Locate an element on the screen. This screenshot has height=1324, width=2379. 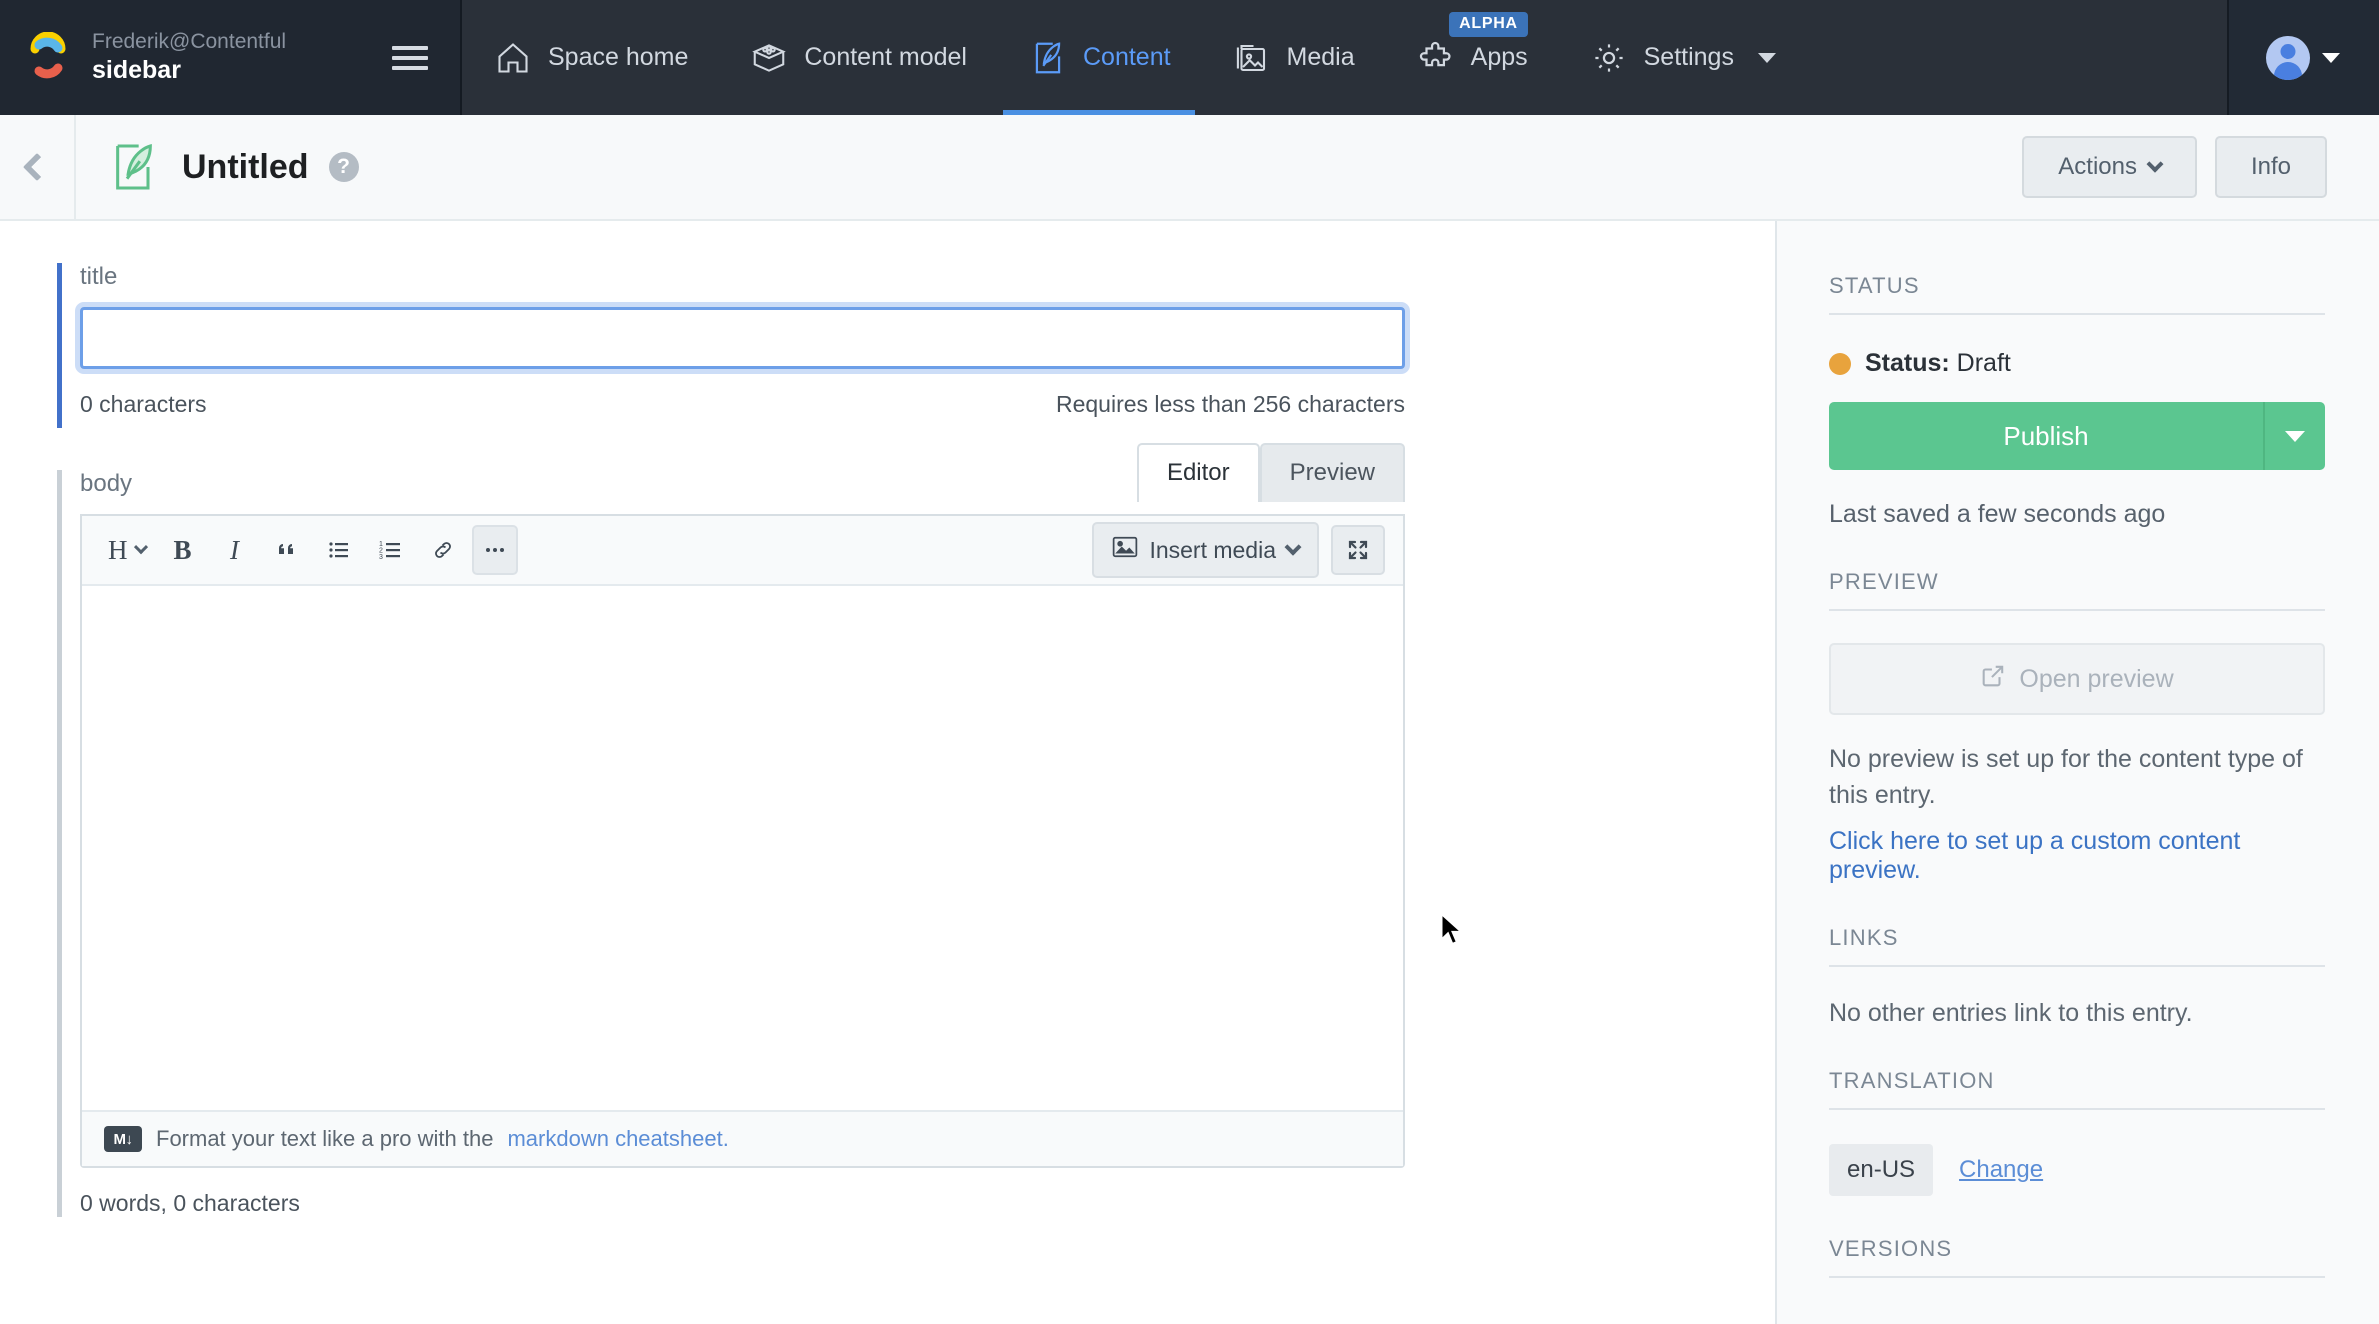
subheader-actions: Actions Info is located at coordinates (2200, 167).